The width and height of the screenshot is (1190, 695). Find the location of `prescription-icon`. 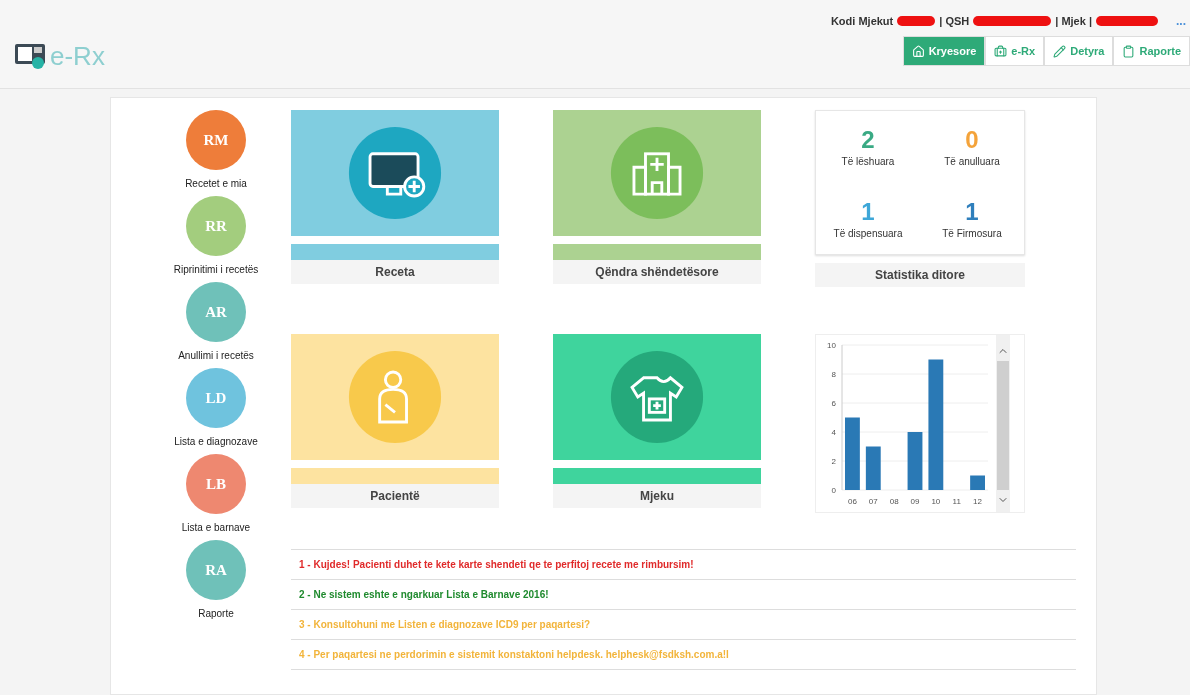

prescription-icon is located at coordinates (395, 173).